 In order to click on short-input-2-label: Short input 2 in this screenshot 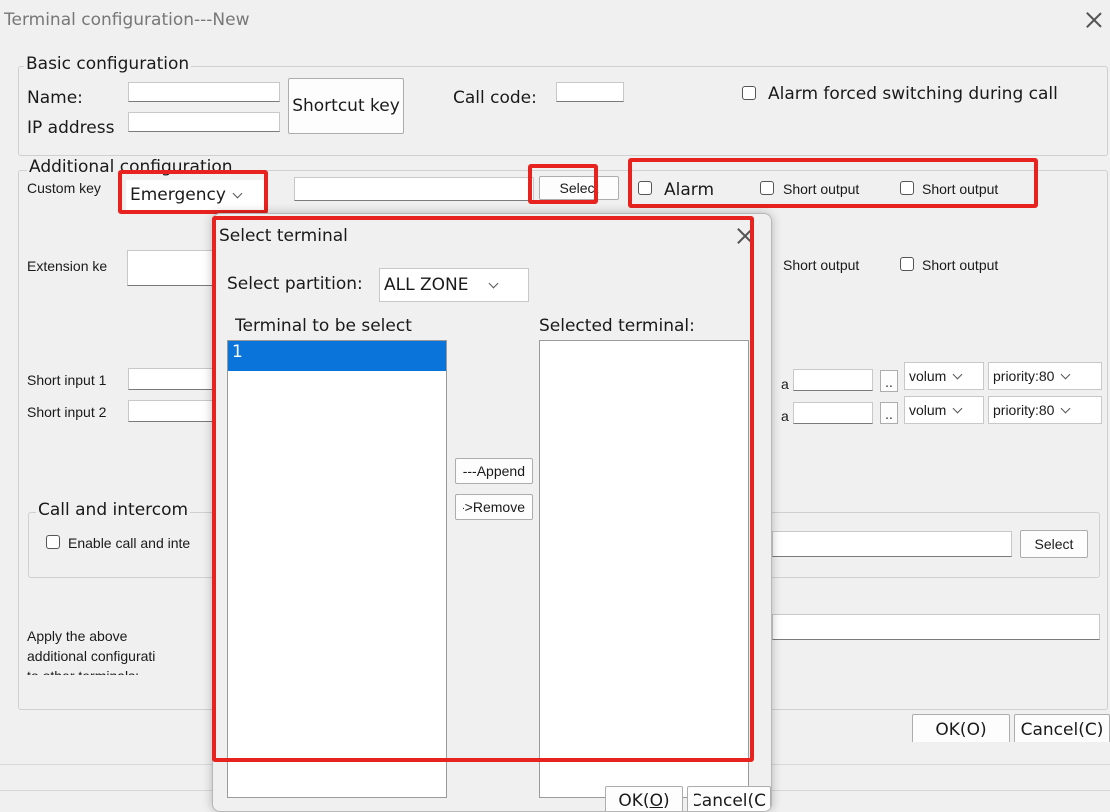, I will do `click(67, 412)`.